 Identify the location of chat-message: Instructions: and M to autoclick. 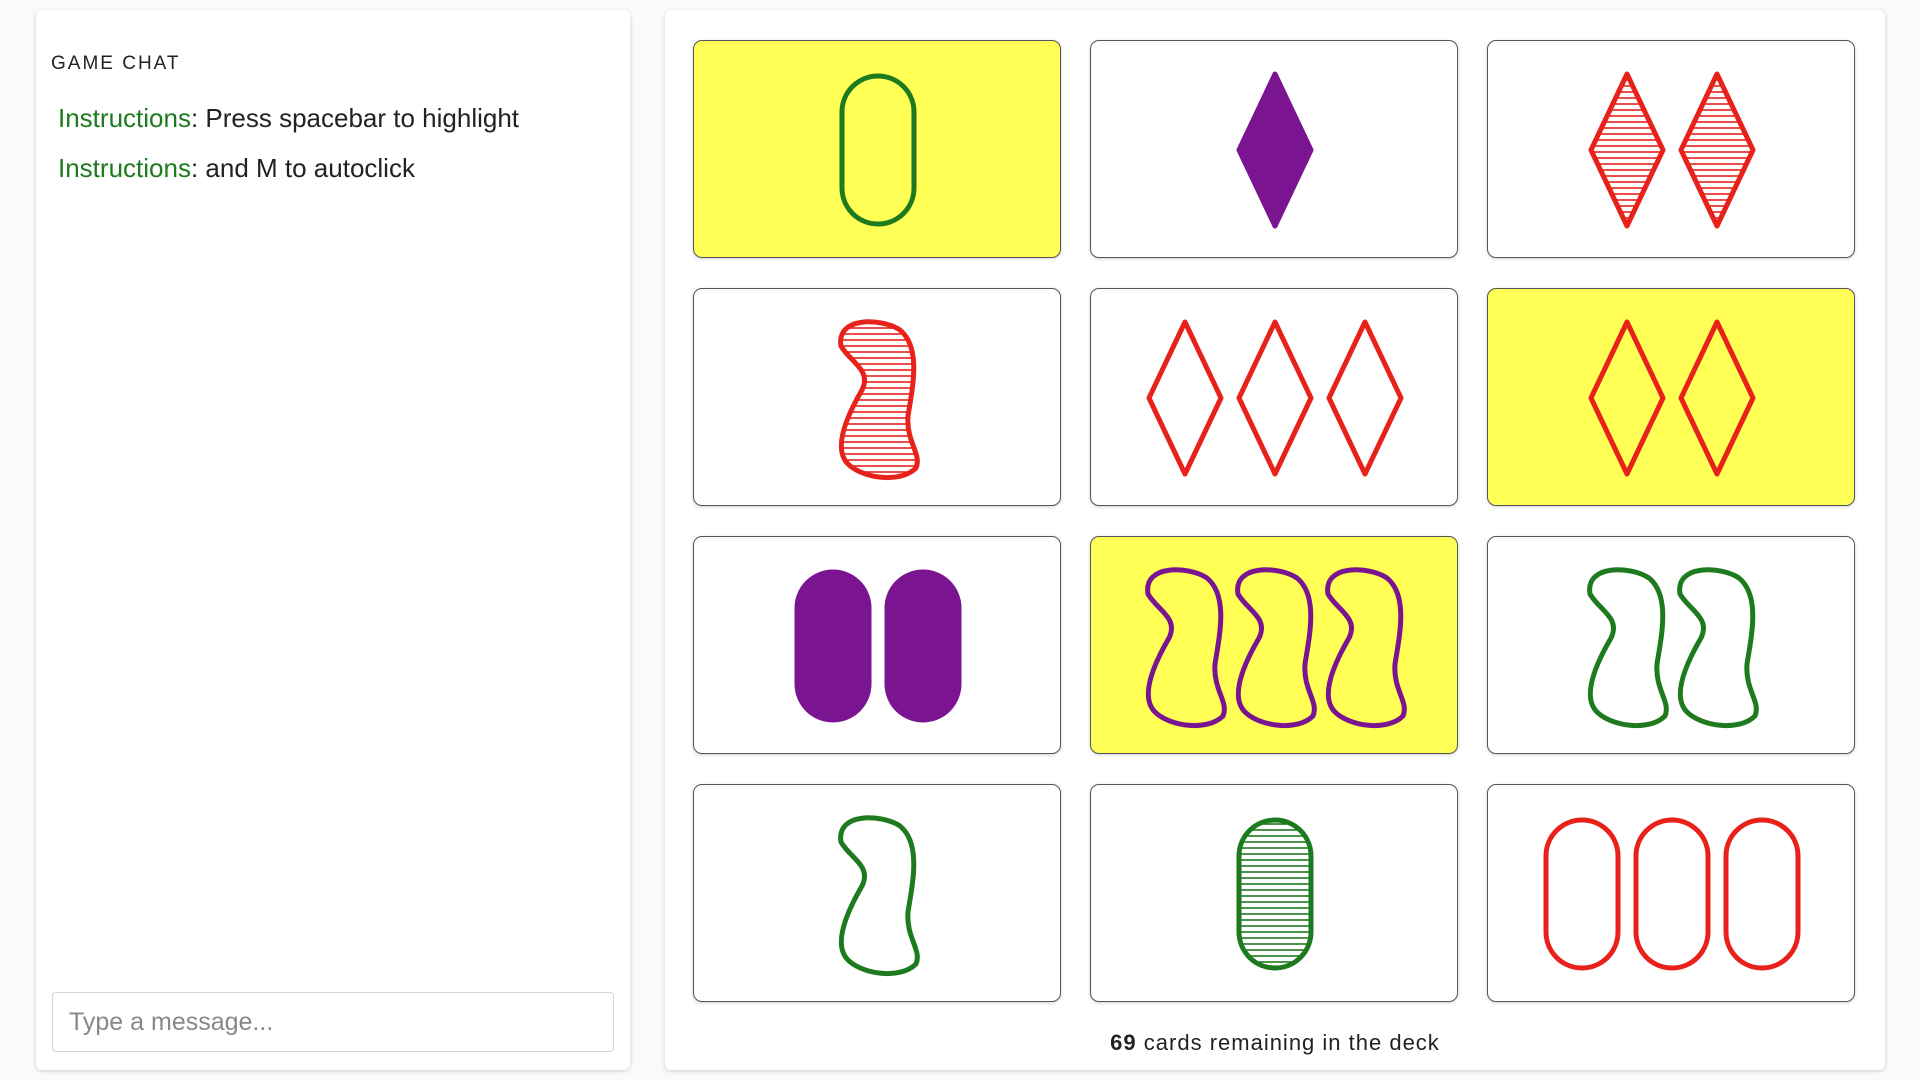
(236, 168).